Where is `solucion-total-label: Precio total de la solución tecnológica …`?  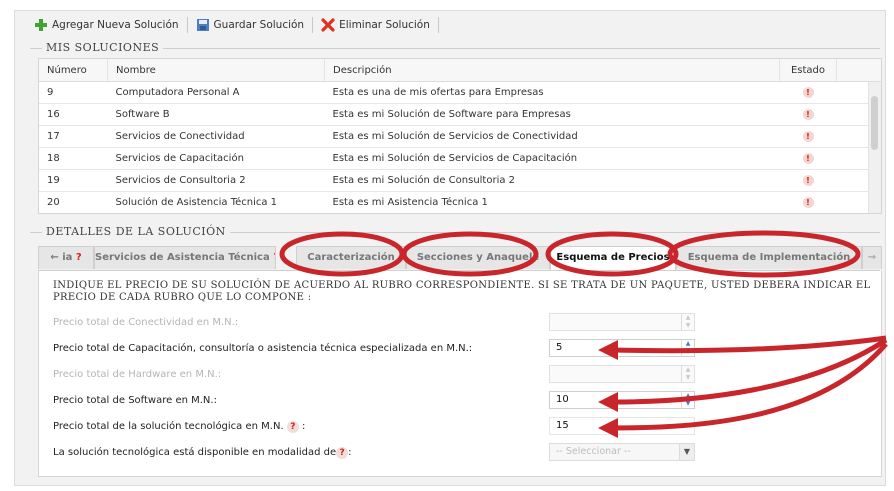
solucion-total-label: Precio total de la solución tecnológica … is located at coordinates (179, 427).